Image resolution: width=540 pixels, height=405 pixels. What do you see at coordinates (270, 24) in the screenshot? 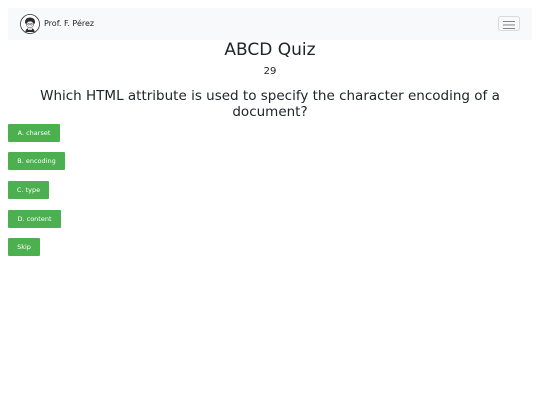
I see `navbar: Prof. F. Pérez` at bounding box center [270, 24].